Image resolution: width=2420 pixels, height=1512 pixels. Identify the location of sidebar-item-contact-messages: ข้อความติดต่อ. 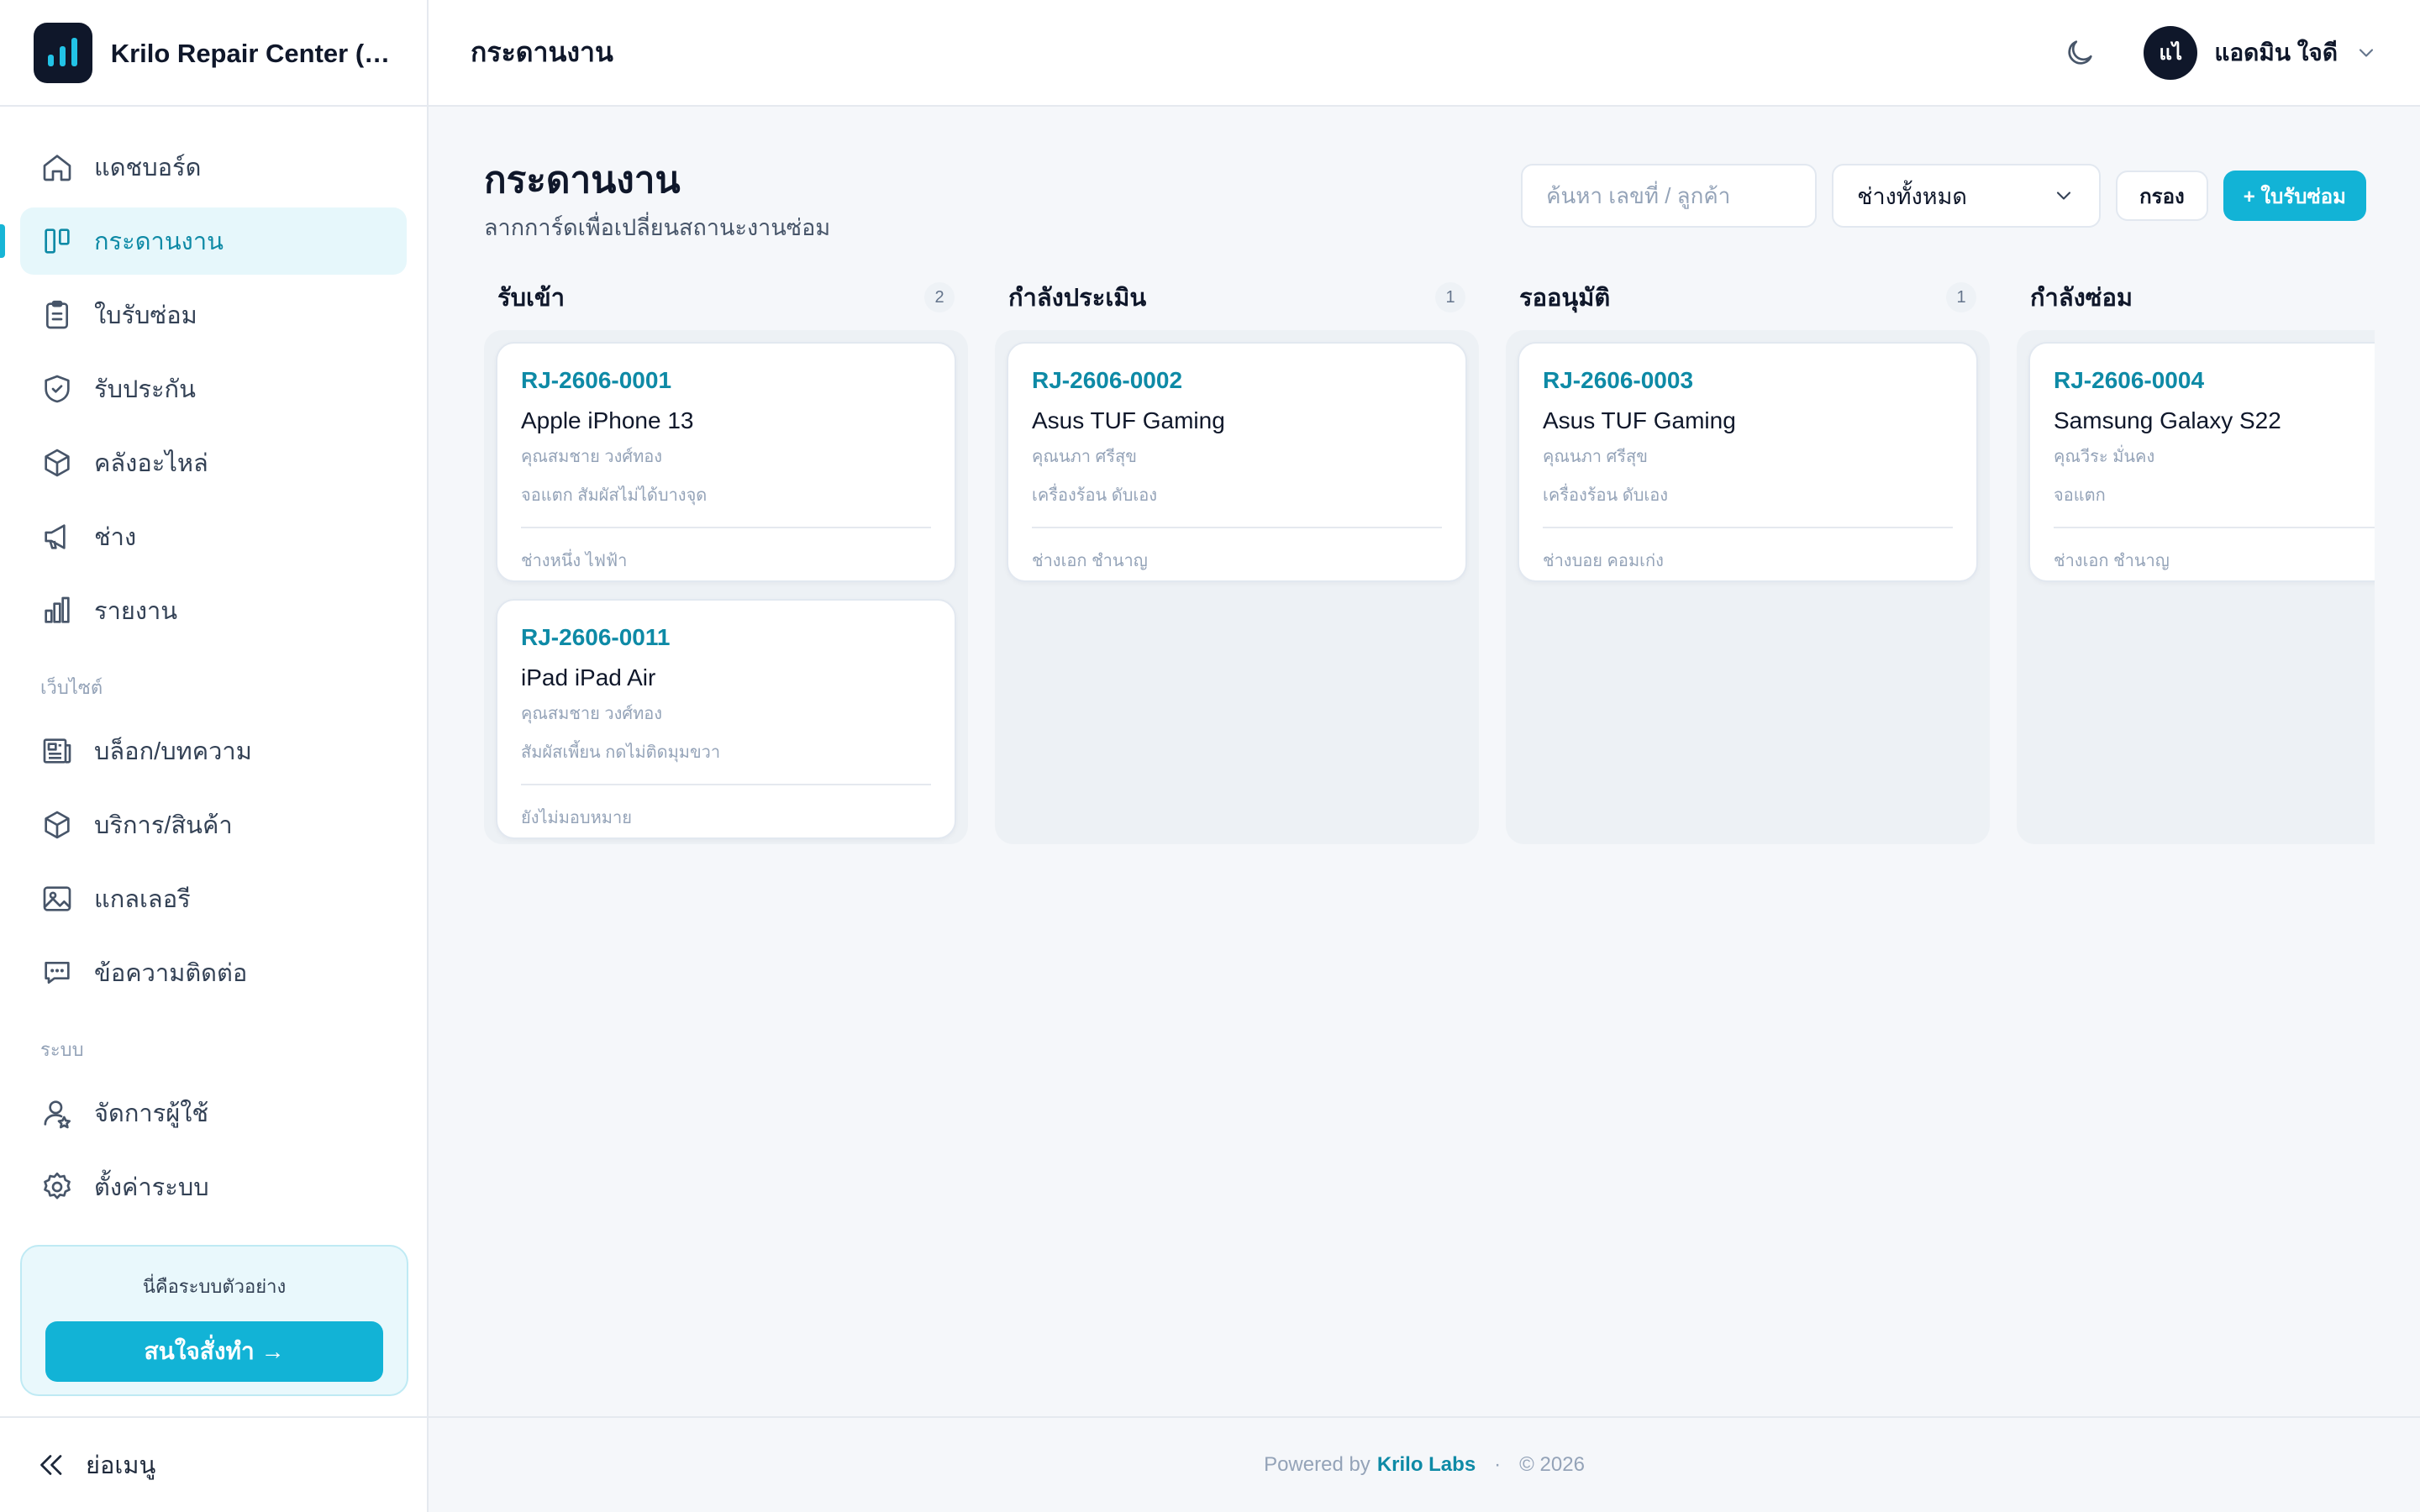
(214, 972).